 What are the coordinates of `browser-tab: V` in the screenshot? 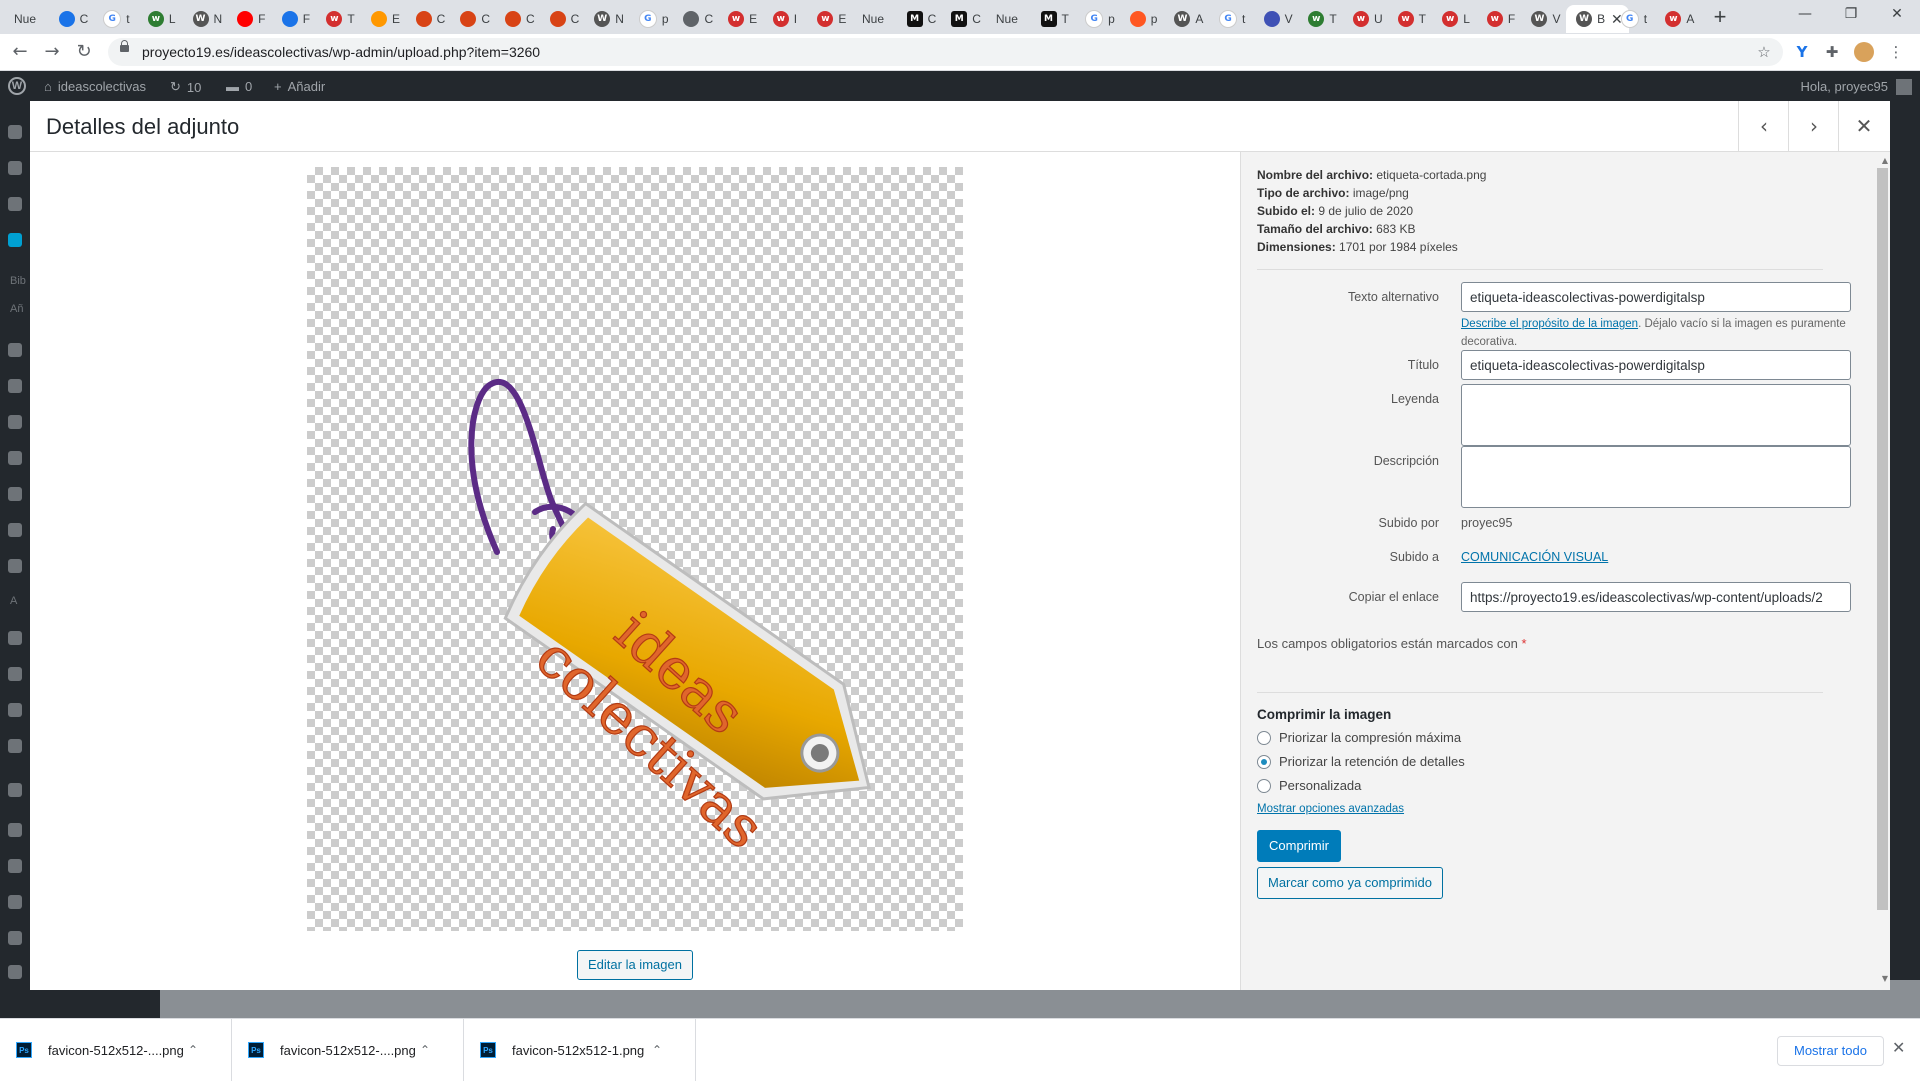 It's located at (1276, 19).